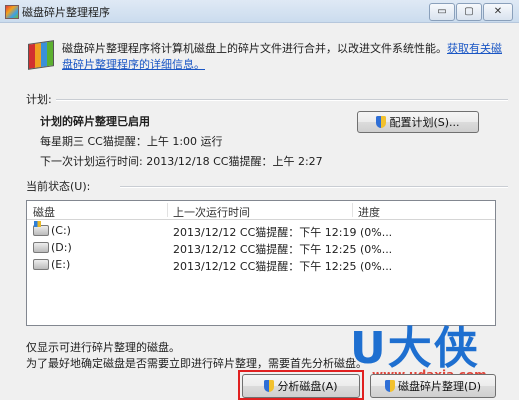 This screenshot has width=519, height=400. Describe the element at coordinates (44, 212) in the screenshot. I see `column-disk: 磁盘` at that location.